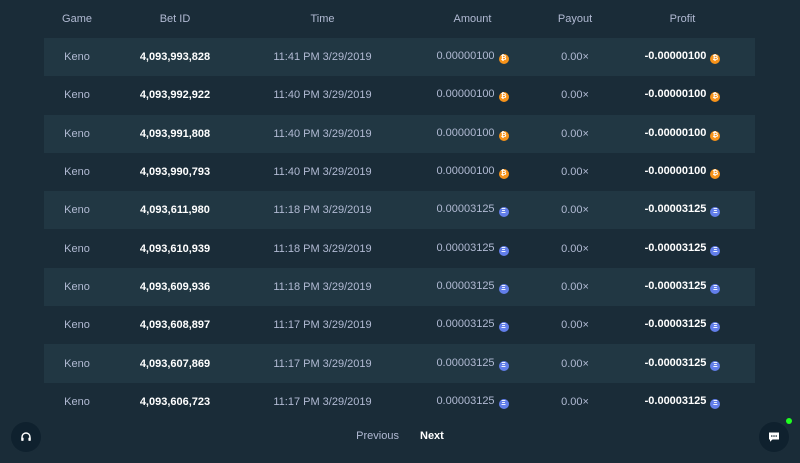 The width and height of the screenshot is (800, 463). I want to click on cell-bet-id: 4,093,606,723, so click(175, 401).